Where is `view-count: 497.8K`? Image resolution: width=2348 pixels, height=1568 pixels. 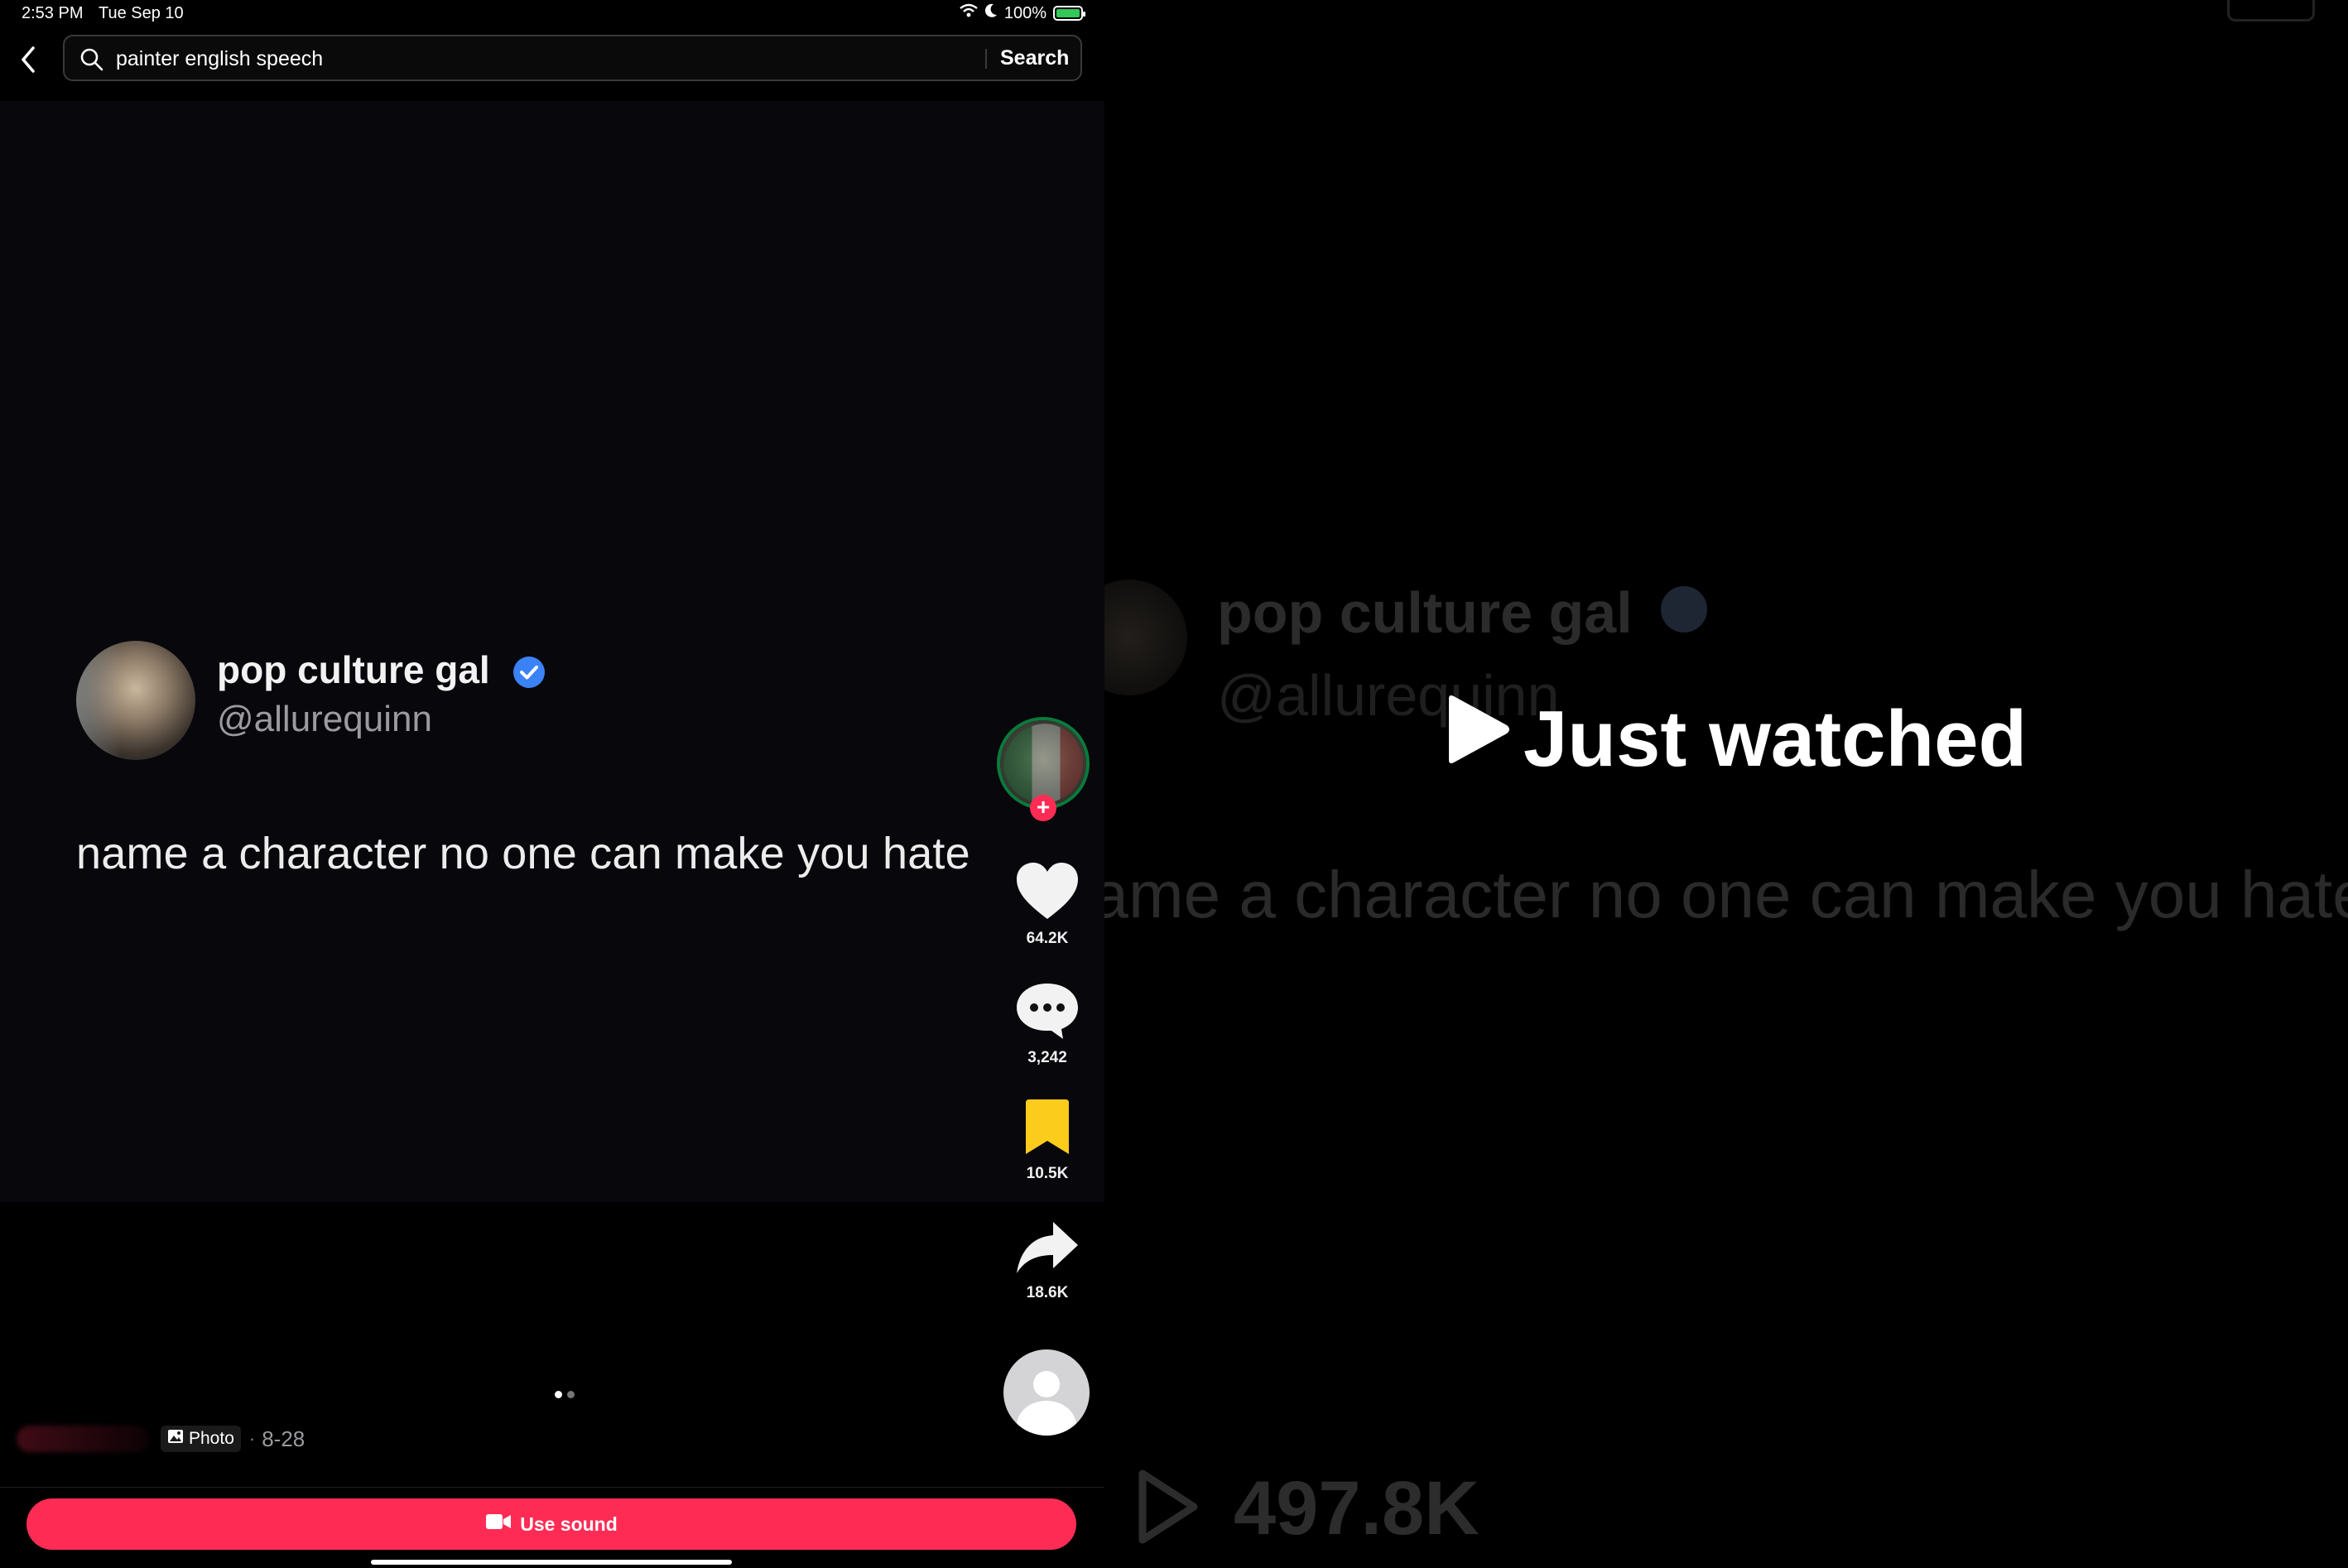 view-count: 497.8K is located at coordinates (1357, 1508).